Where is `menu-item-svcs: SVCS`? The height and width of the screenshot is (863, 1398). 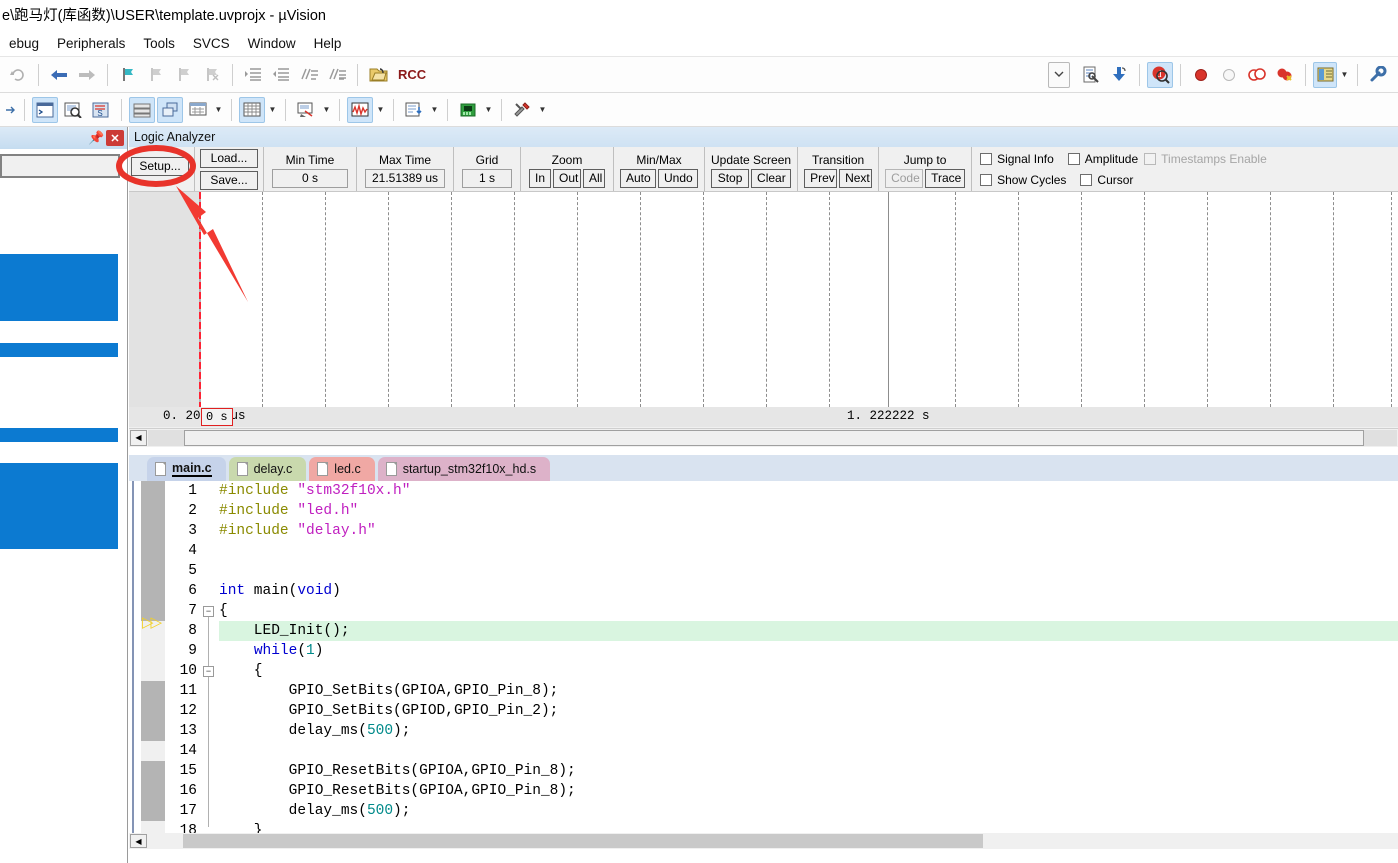
menu-item-svcs: SVCS is located at coordinates (211, 43).